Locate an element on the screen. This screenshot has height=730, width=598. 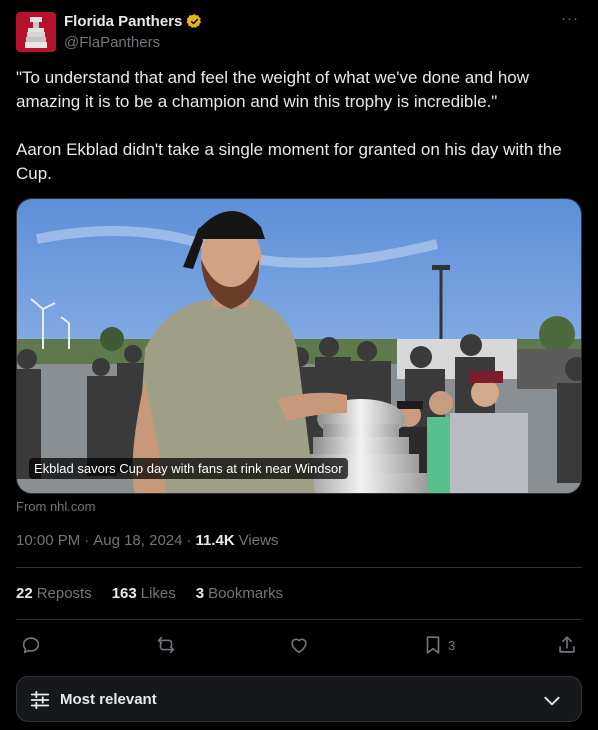
sliders-icon is located at coordinates (40, 700).